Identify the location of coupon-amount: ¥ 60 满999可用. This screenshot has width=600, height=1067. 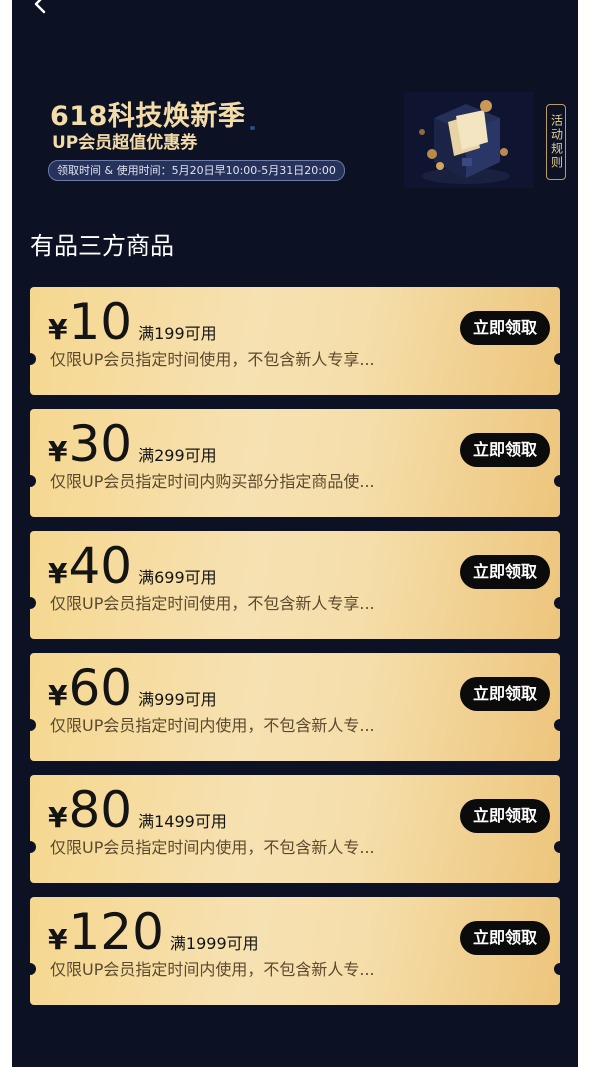
(132, 688).